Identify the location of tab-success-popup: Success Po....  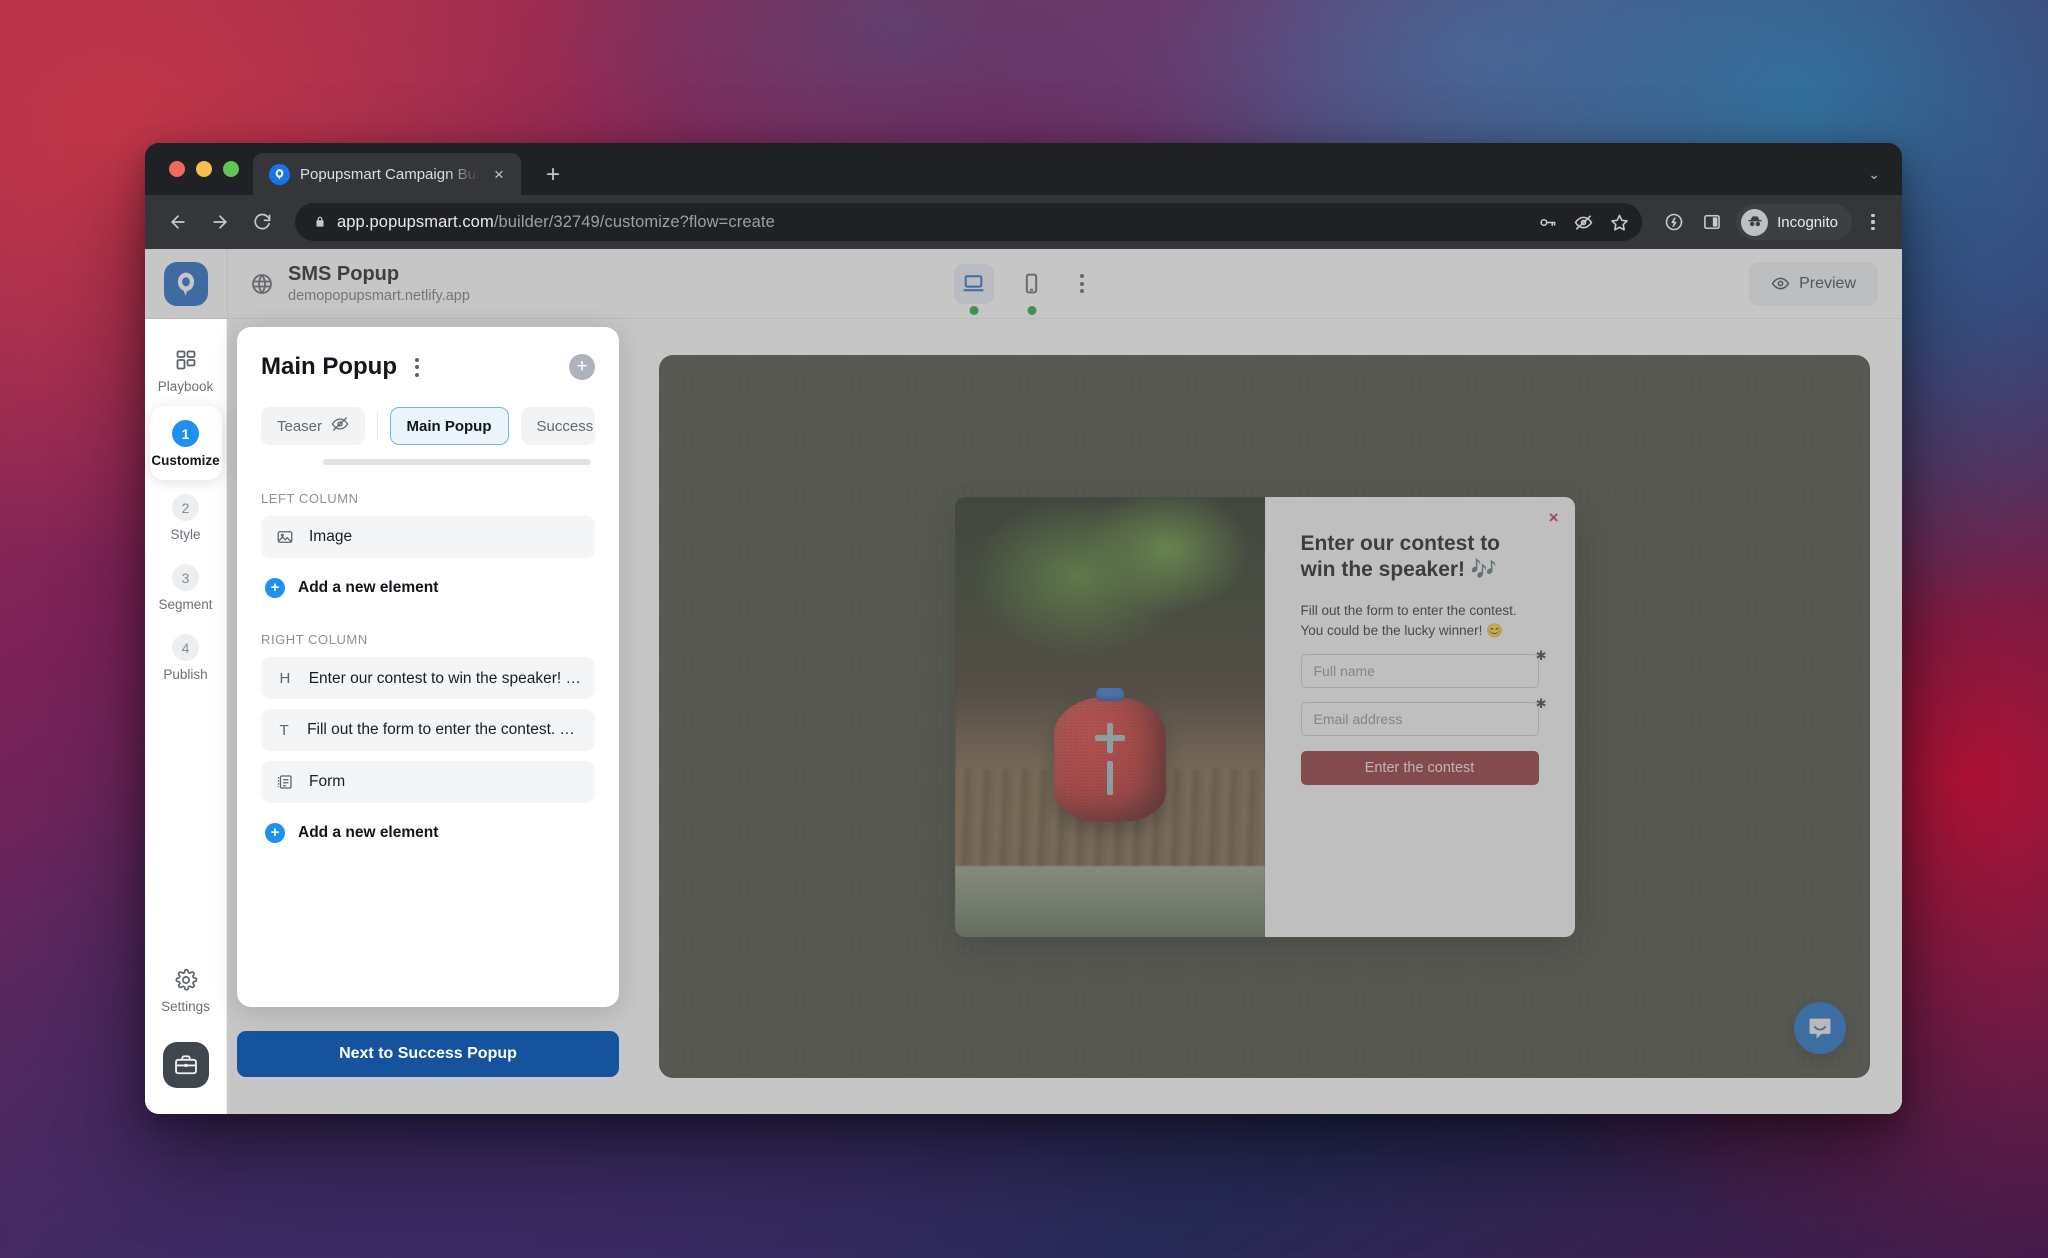
(558, 426).